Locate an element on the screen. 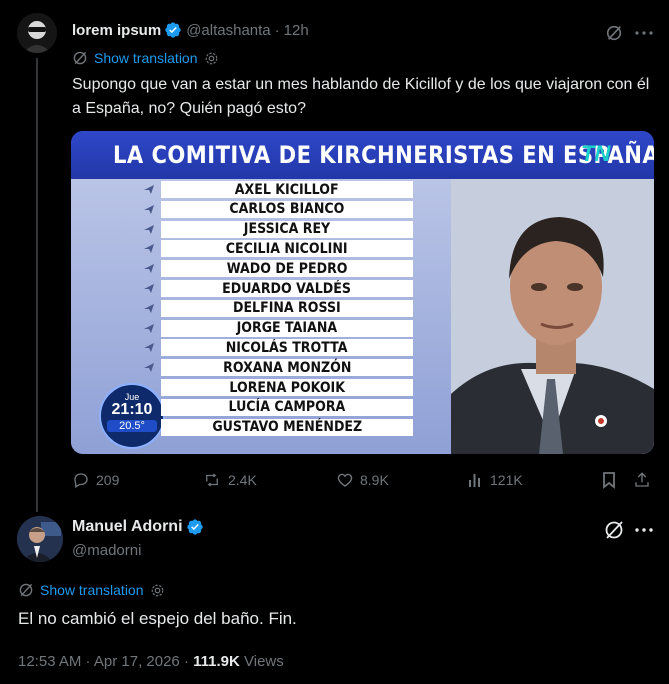 Image resolution: width=669 pixels, height=684 pixels. view-count: 111.9K is located at coordinates (216, 661).